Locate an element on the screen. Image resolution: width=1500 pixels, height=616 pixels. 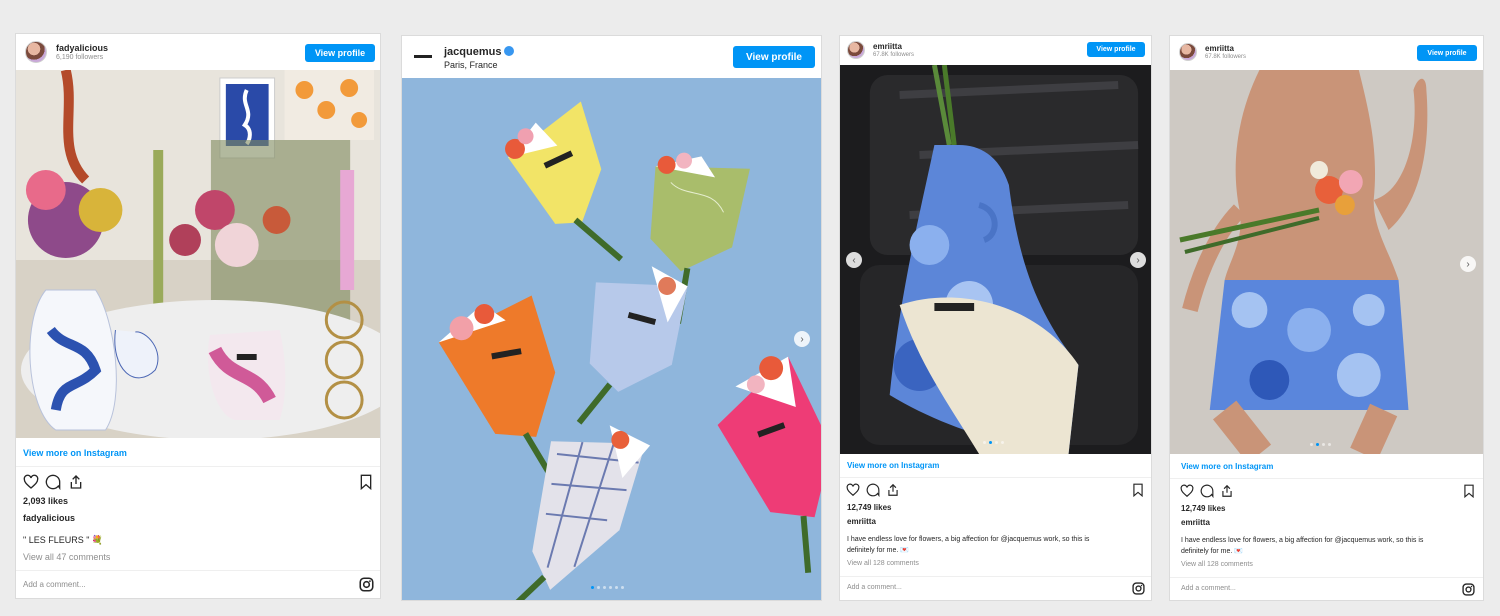
verified-icon is located at coordinates (509, 51).